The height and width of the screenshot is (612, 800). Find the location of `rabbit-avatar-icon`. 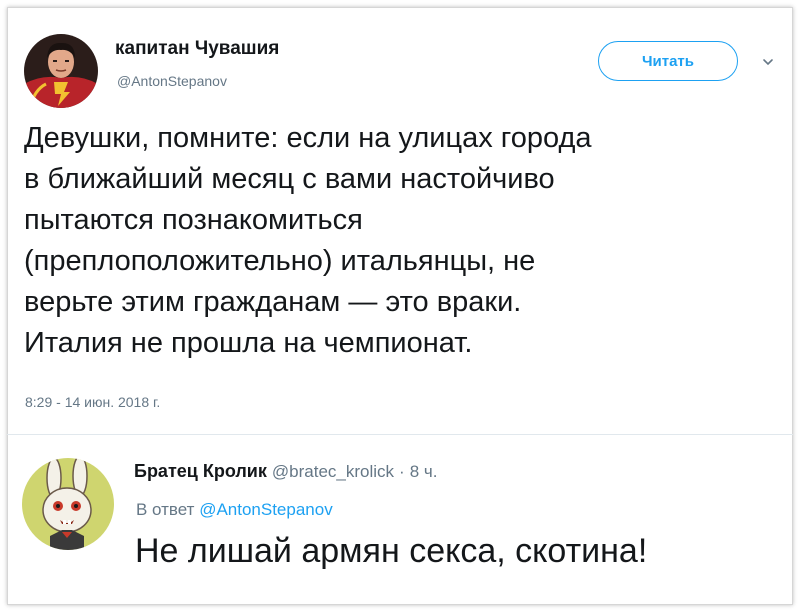

rabbit-avatar-icon is located at coordinates (68, 504).